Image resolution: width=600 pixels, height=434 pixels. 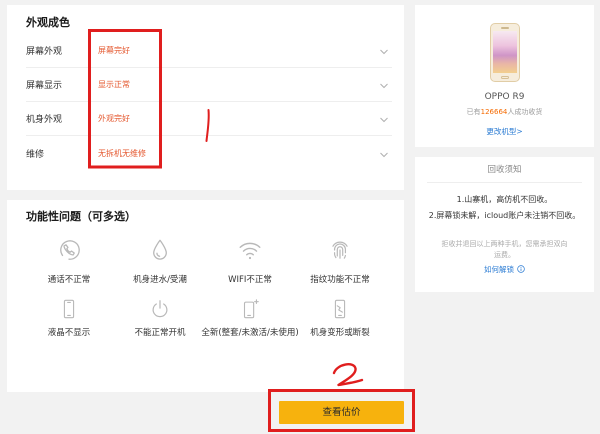 I want to click on fingerprint-icon, so click(x=340, y=250).